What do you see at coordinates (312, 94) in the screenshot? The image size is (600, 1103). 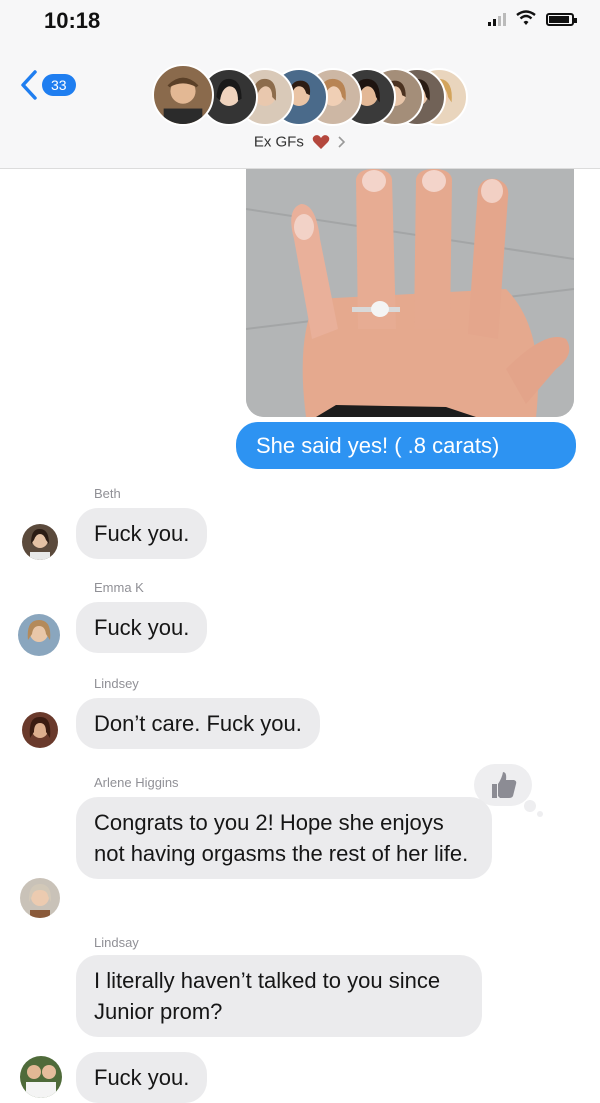 I see `group-avatars` at bounding box center [312, 94].